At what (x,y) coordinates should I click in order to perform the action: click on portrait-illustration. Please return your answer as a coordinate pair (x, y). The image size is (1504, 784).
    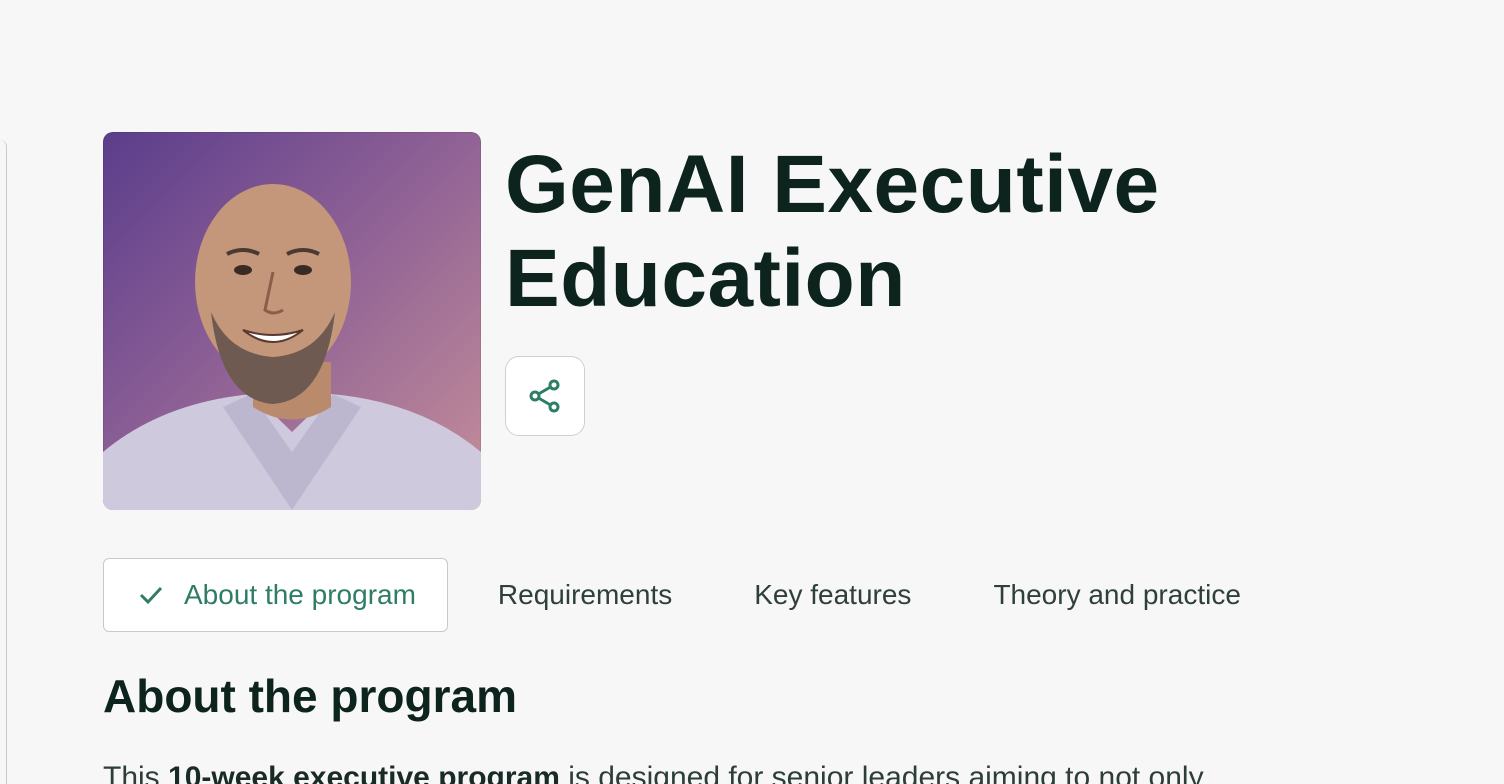
    Looking at the image, I should click on (292, 347).